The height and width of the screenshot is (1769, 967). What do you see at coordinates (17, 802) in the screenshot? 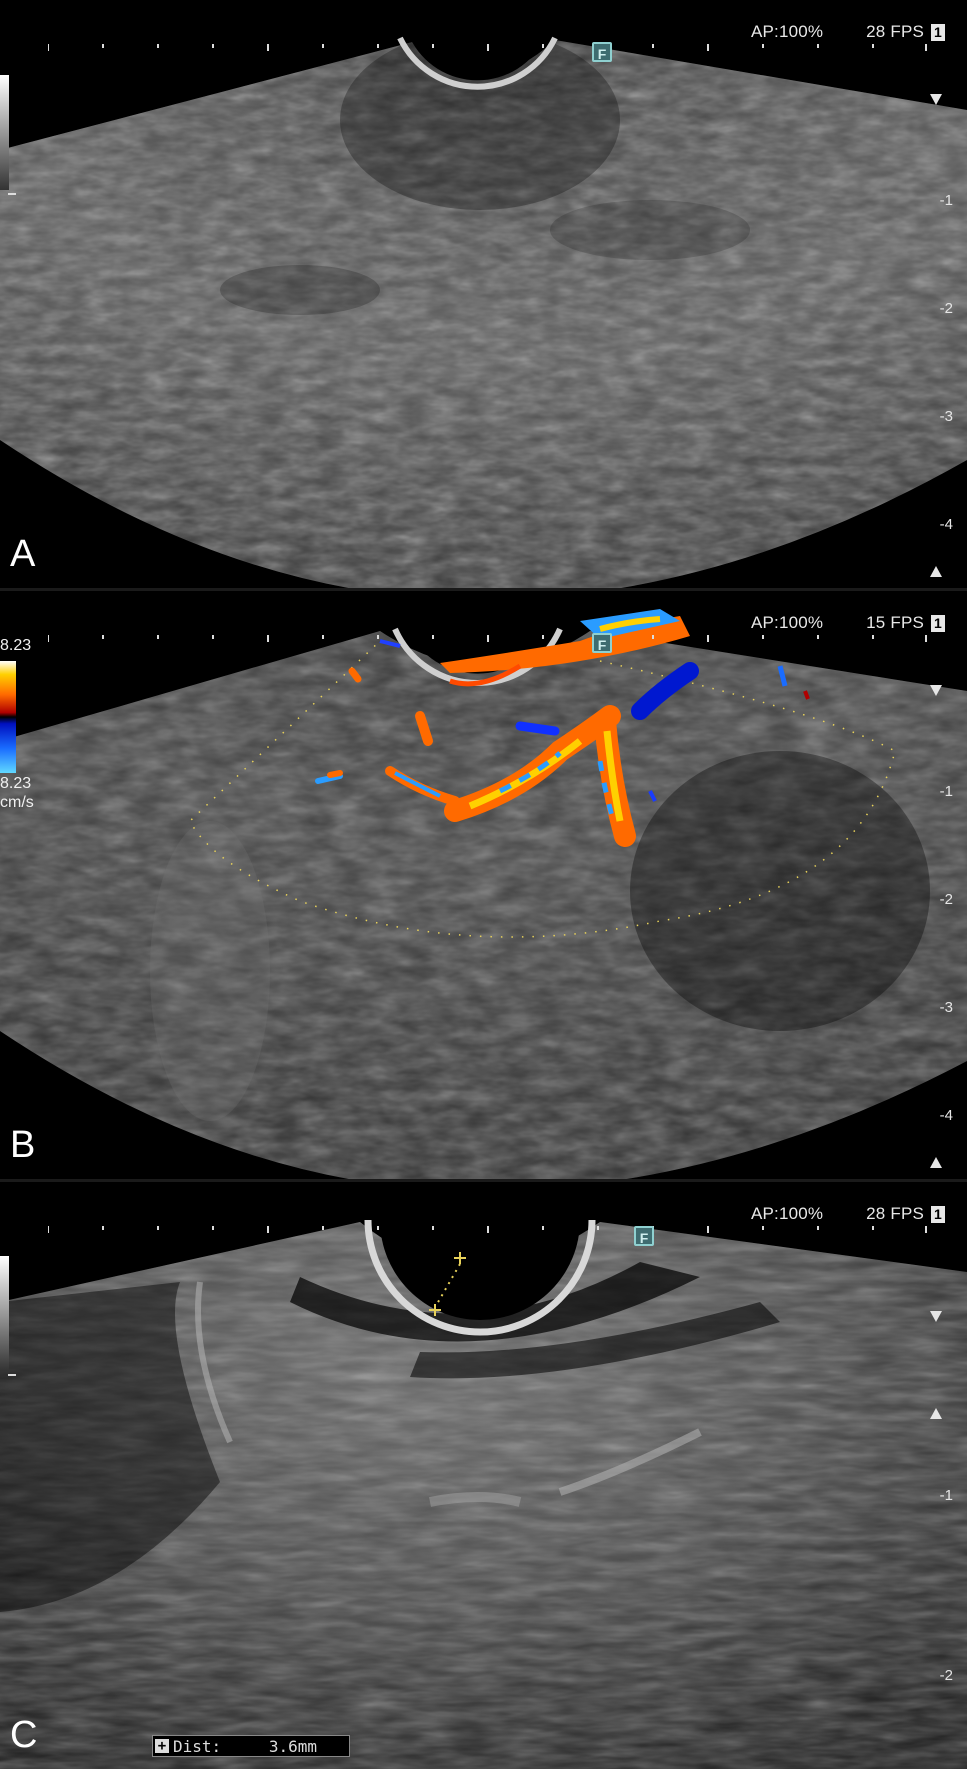
I see `velocity-unit-label: cm/s` at bounding box center [17, 802].